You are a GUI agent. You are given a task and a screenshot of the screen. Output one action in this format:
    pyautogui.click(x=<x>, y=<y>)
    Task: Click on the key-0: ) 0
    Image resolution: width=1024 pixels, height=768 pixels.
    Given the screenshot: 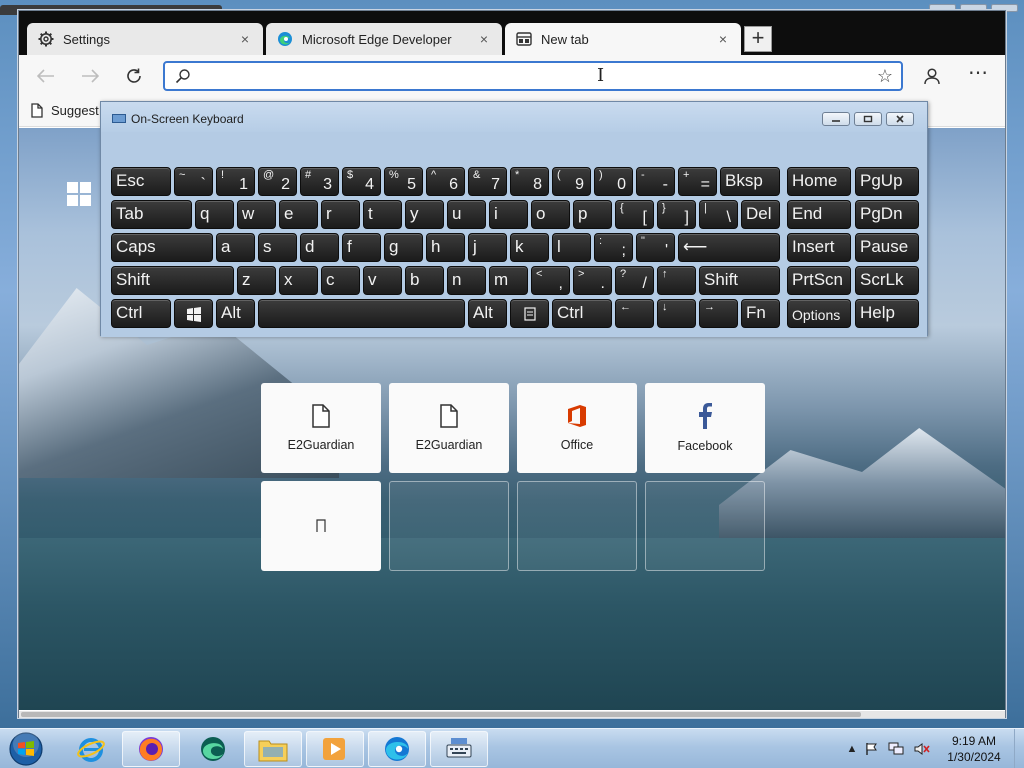 What is the action you would take?
    pyautogui.click(x=613, y=181)
    